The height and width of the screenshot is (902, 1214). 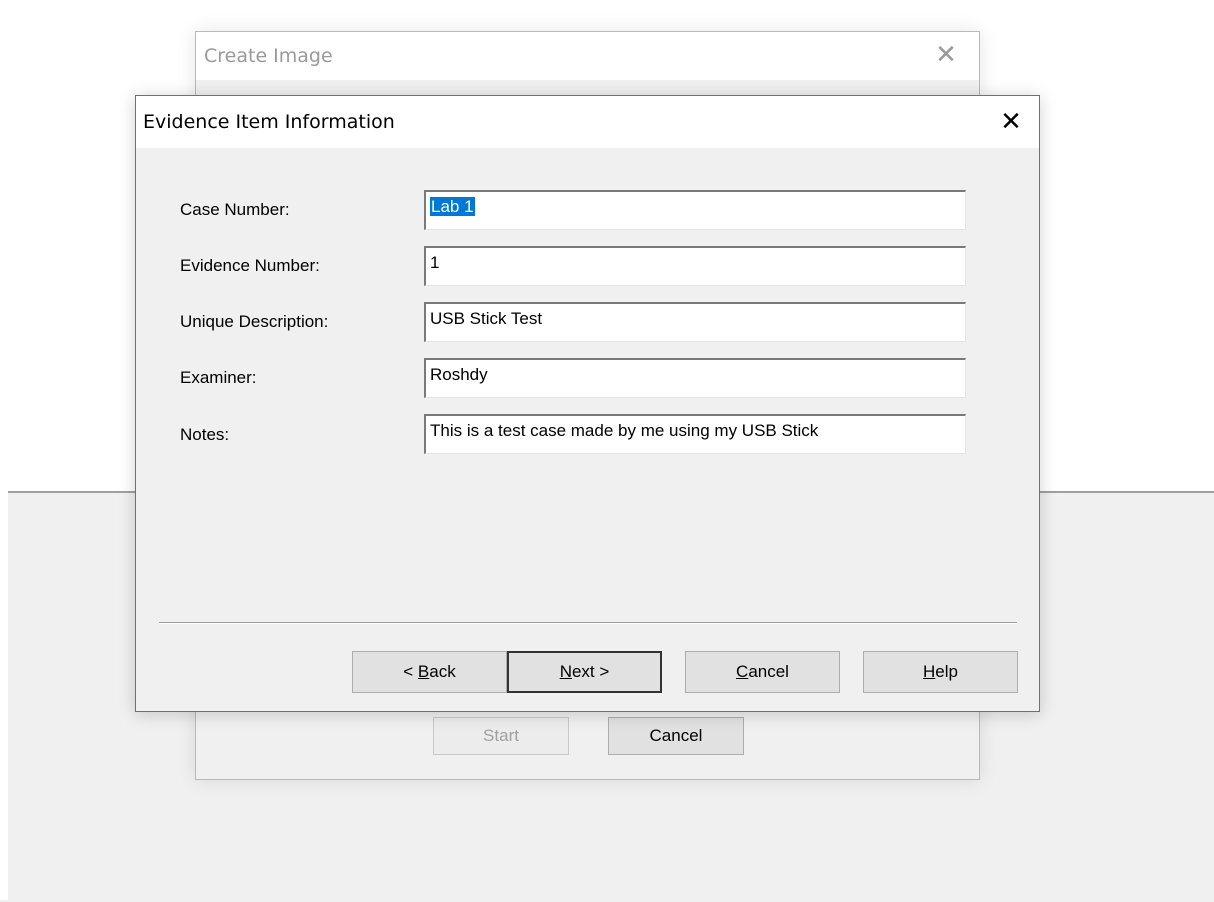 What do you see at coordinates (452, 206) in the screenshot?
I see `case-number-value: Lab 1` at bounding box center [452, 206].